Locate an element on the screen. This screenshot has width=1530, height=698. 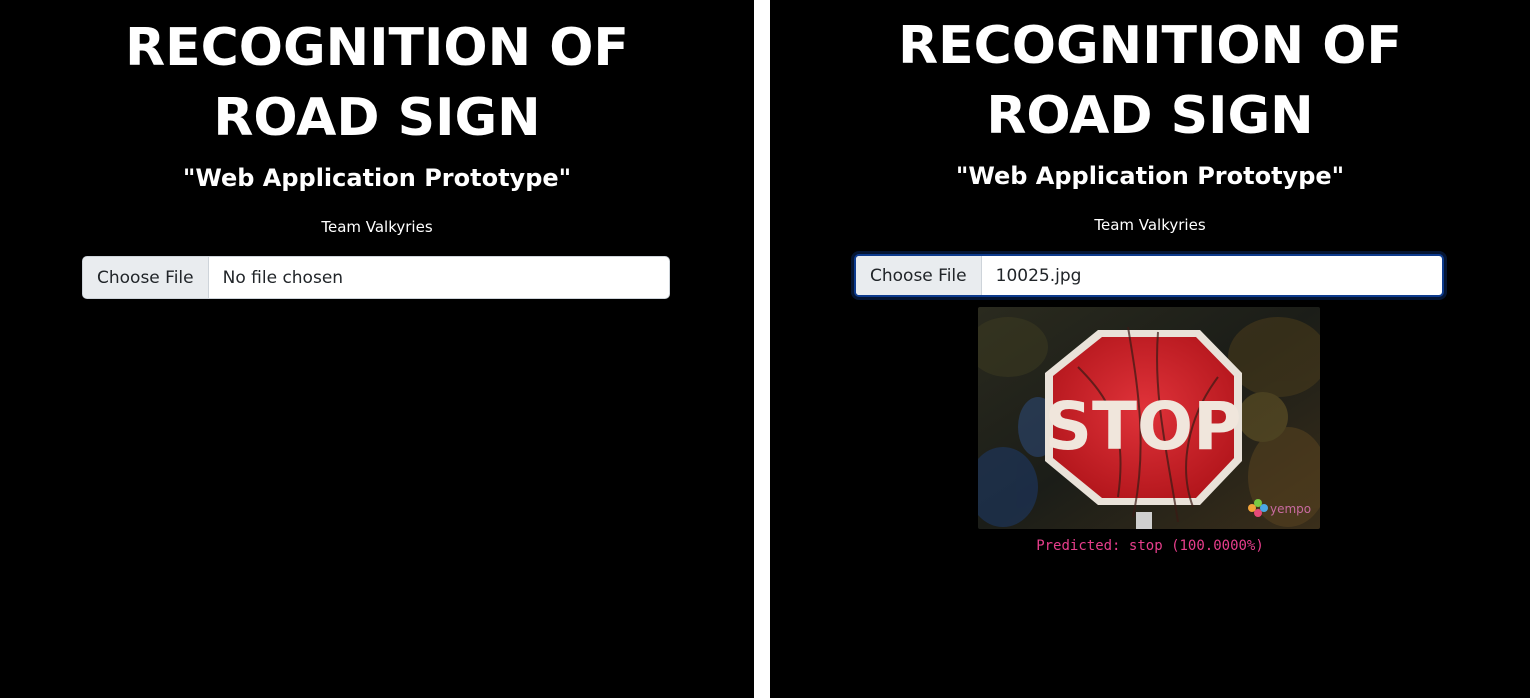
uploaded-image-preview: STOP yempo is located at coordinates (1149, 418).